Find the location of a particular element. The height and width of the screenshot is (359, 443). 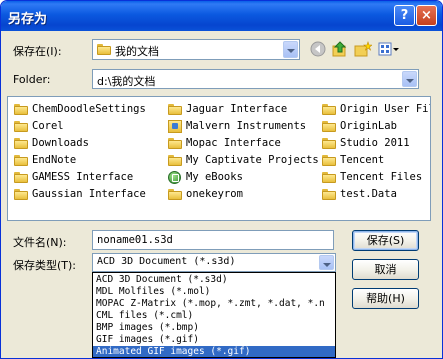

filetype-option: BMP images (*.bmp) is located at coordinates (214, 328).